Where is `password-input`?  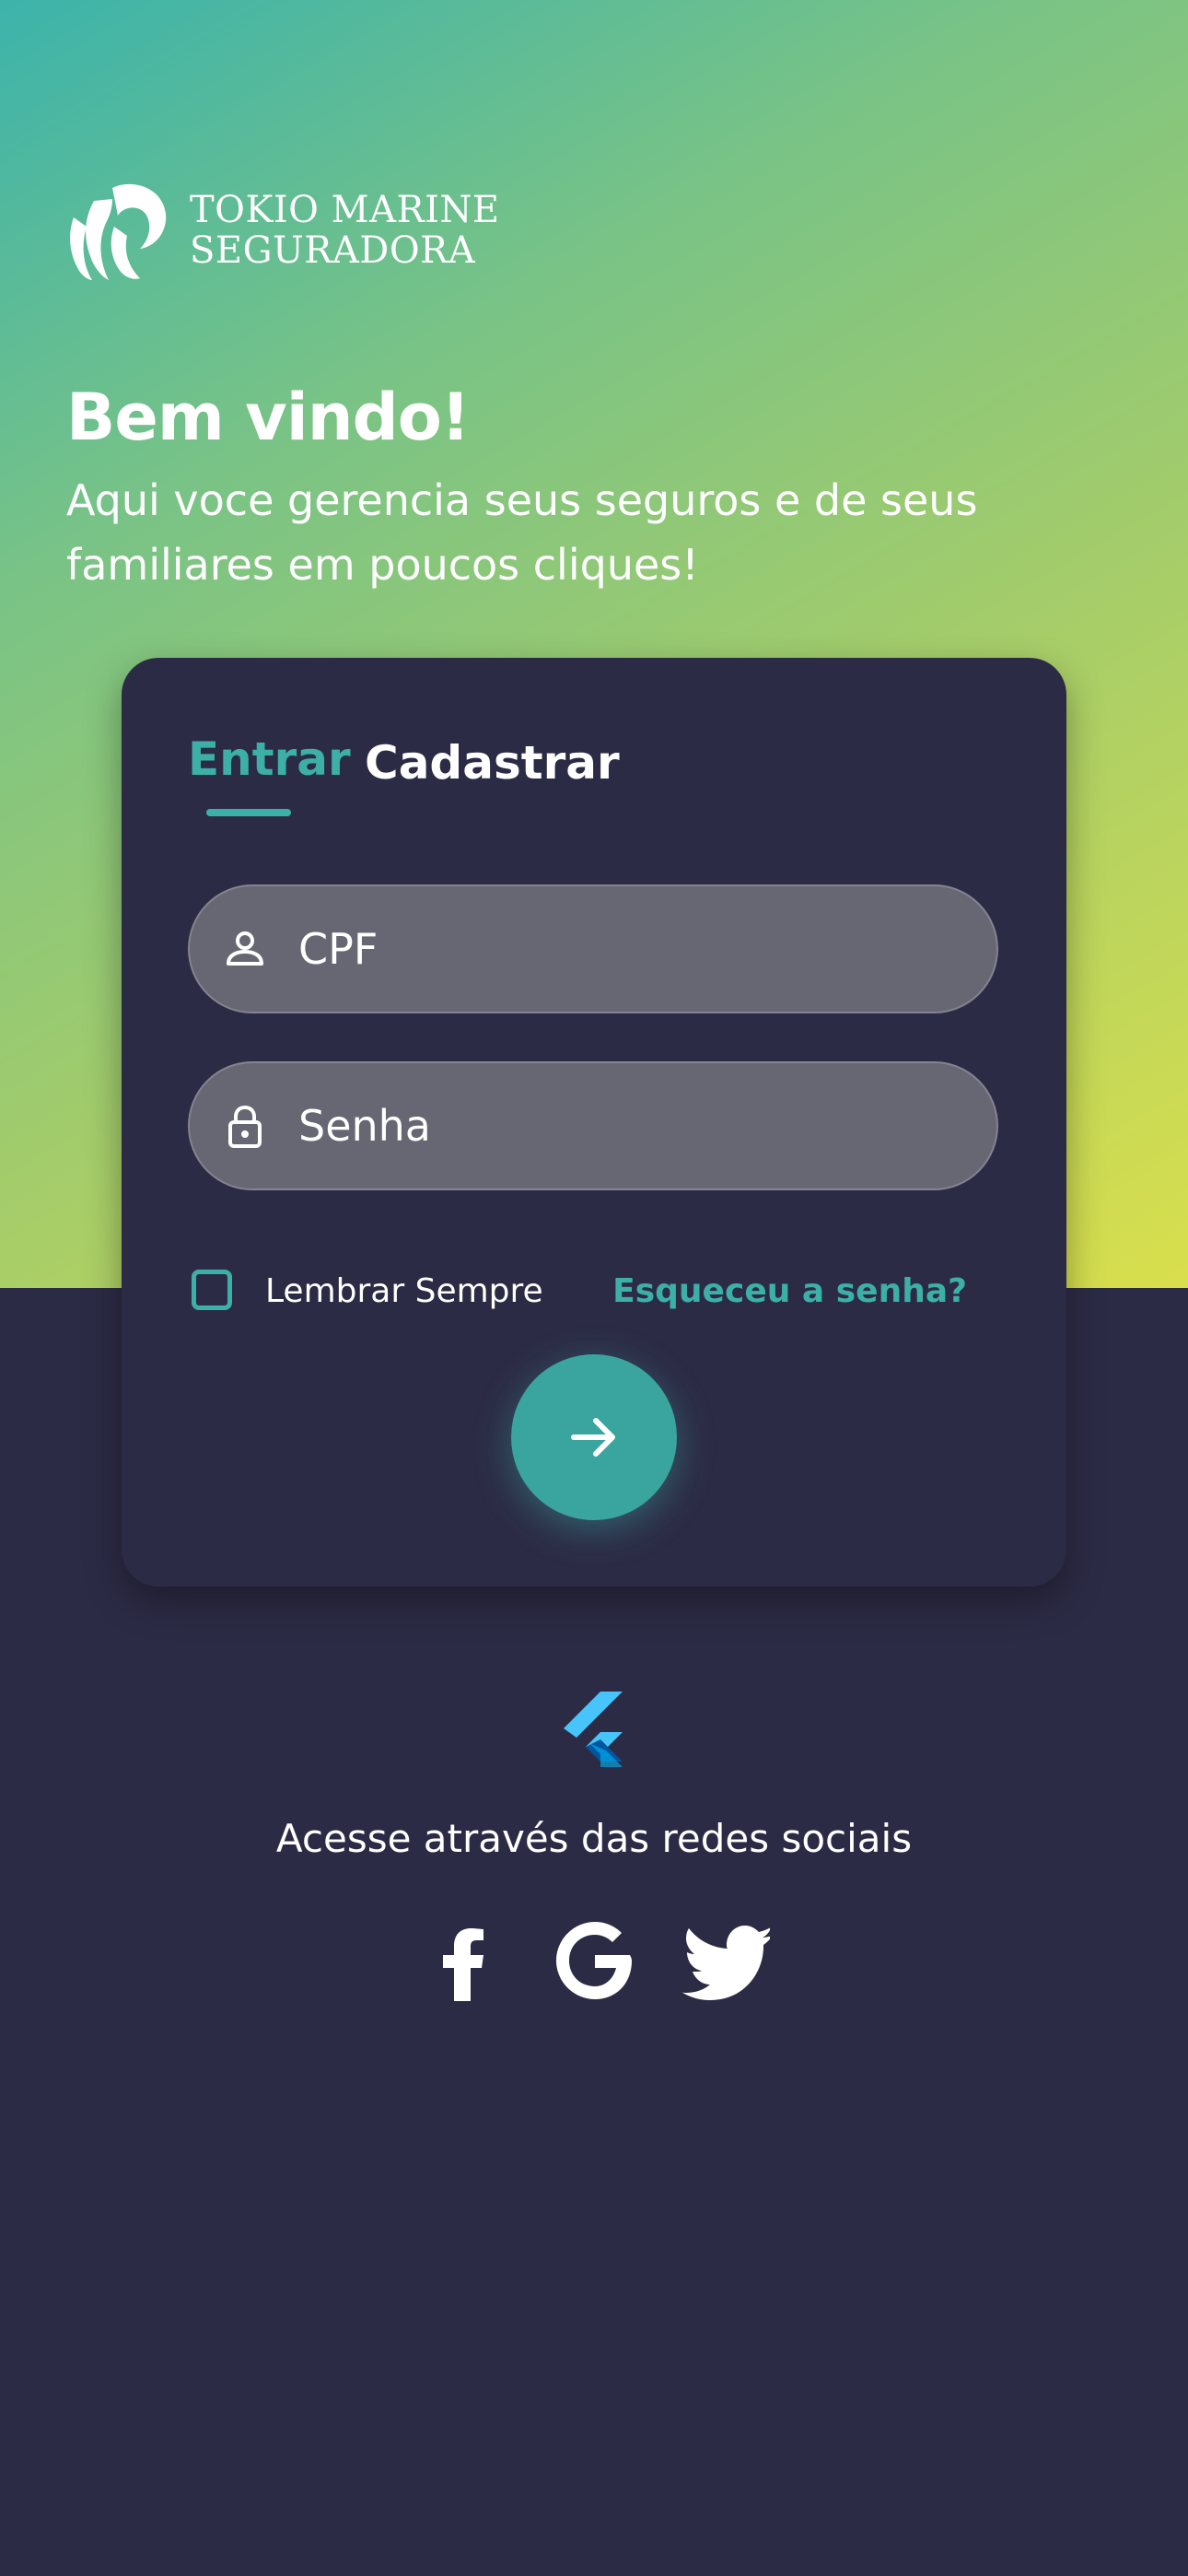 password-input is located at coordinates (629, 1125).